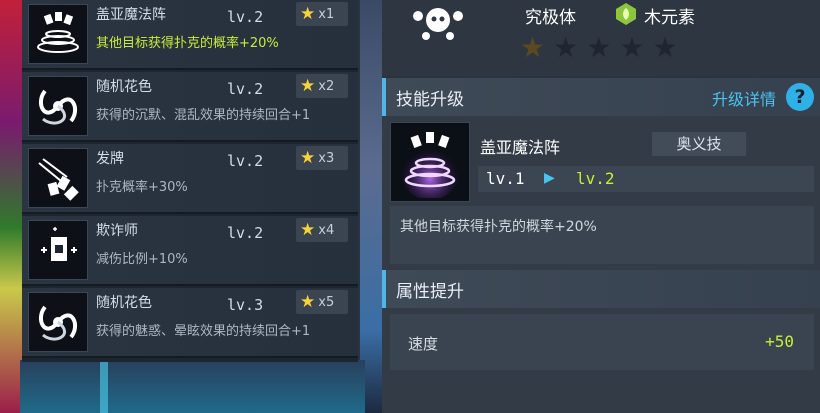 The image size is (820, 413). Describe the element at coordinates (699, 144) in the screenshot. I see `skill-type-tag: 奥义技` at that location.